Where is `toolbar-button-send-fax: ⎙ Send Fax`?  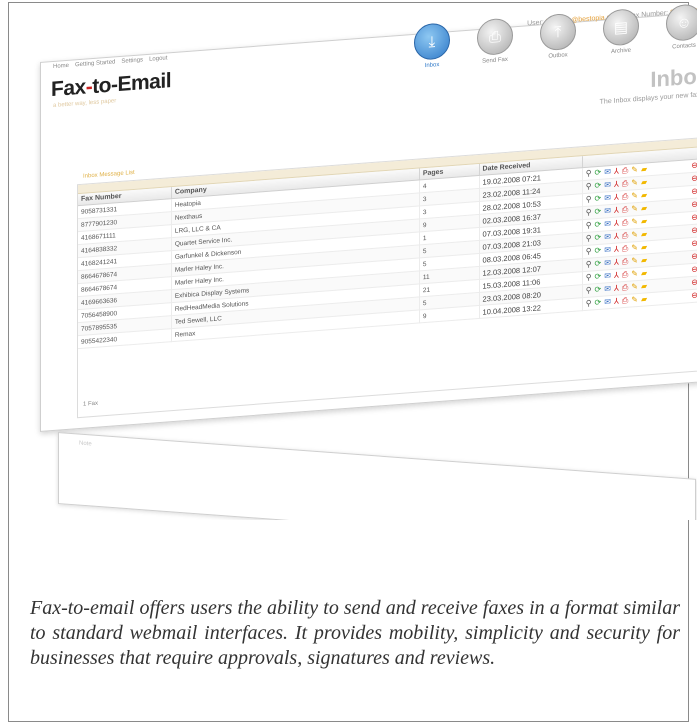
toolbar-button-send-fax: ⎙ Send Fax is located at coordinates (495, 41).